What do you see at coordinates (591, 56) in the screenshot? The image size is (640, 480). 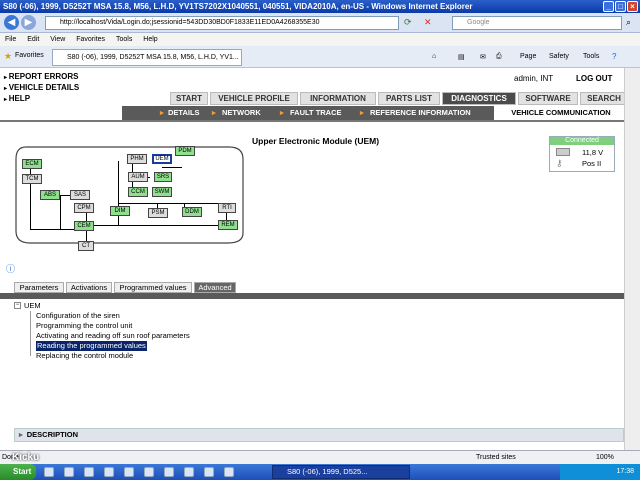 I see `tools-menu: Tools` at bounding box center [591, 56].